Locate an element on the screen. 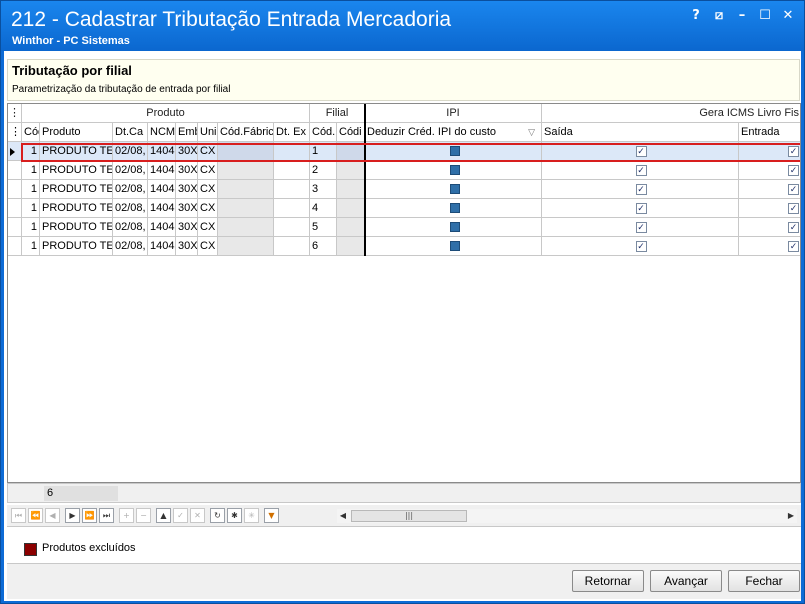 The image size is (805, 604). band-ipi: IPI is located at coordinates (453, 113).